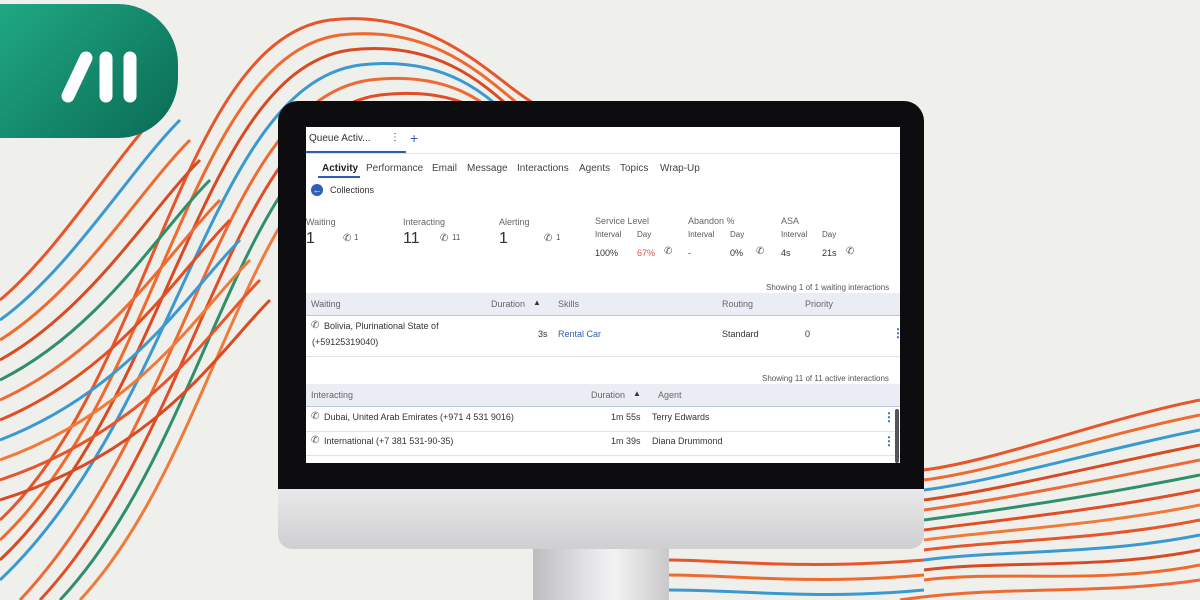  Describe the element at coordinates (558, 237) in the screenshot. I see `stat-alerting-phone-count: 1` at that location.